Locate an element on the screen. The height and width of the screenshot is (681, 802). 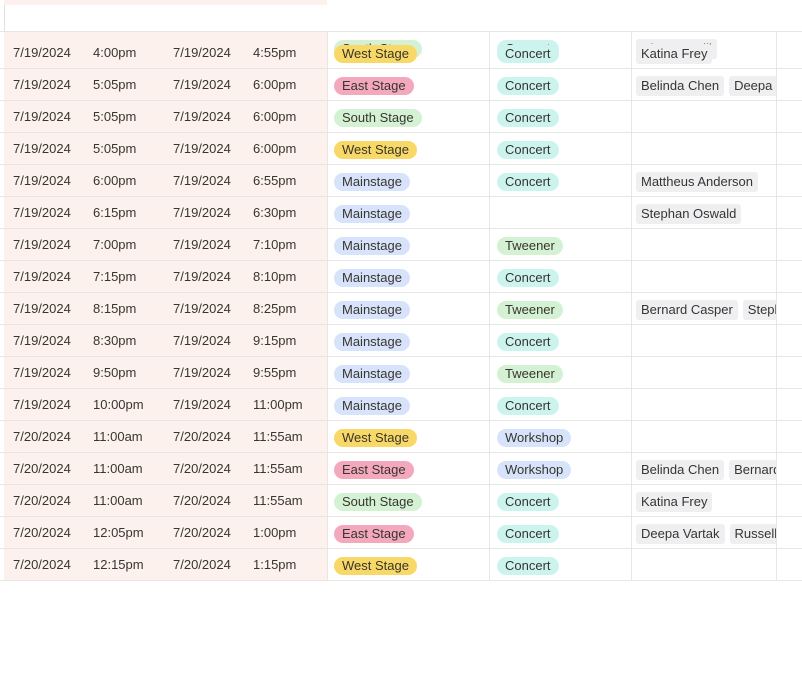
type-cell: Workshop is located at coordinates (560, 468).